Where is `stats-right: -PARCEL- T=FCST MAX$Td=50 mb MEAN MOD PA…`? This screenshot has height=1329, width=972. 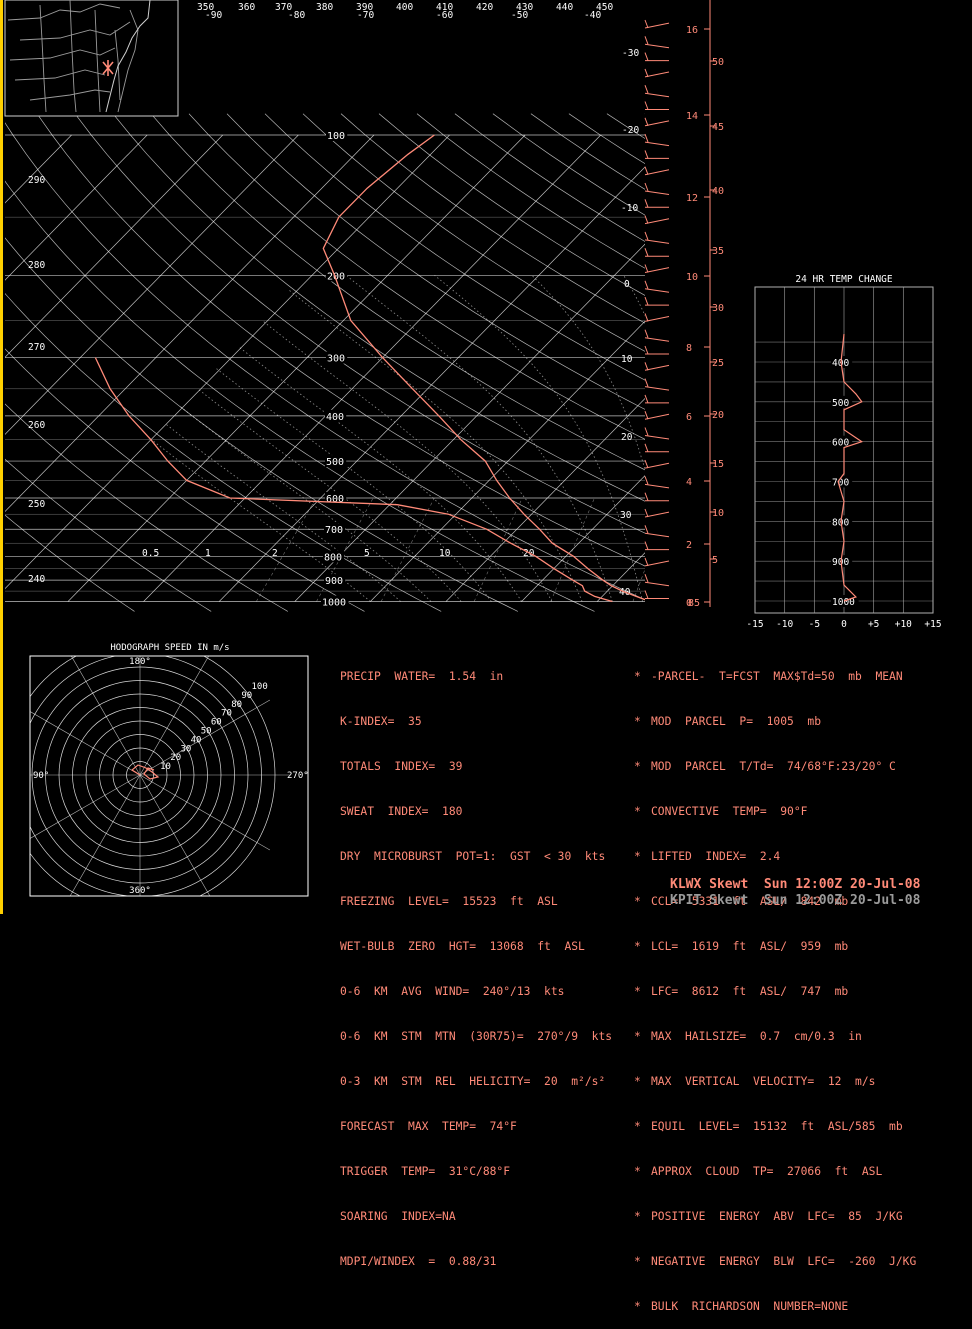 stats-right: -PARCEL- T=FCST MAX$Td=50 mb MEAN MOD PA… is located at coordinates (783, 984).